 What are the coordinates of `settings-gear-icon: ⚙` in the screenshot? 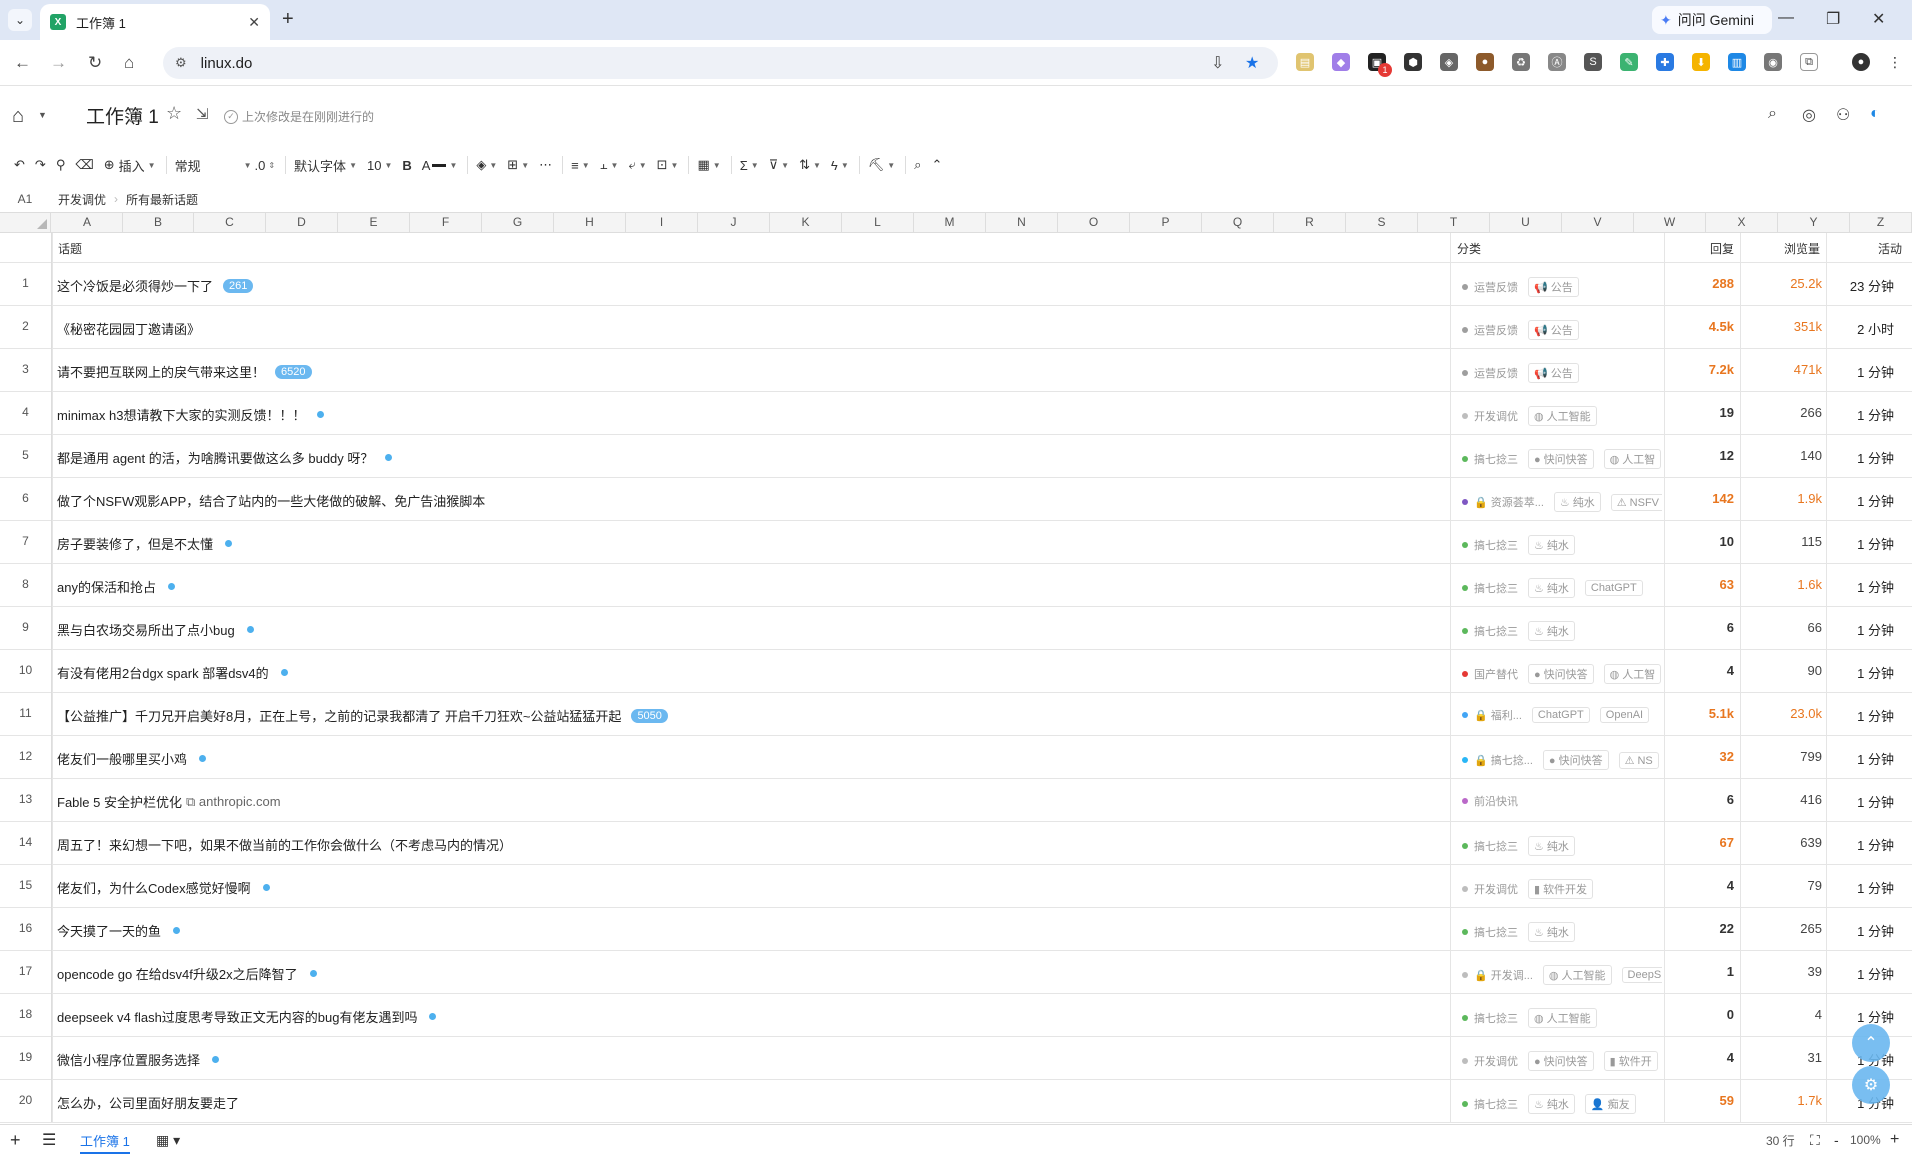 It's located at (1871, 1085).